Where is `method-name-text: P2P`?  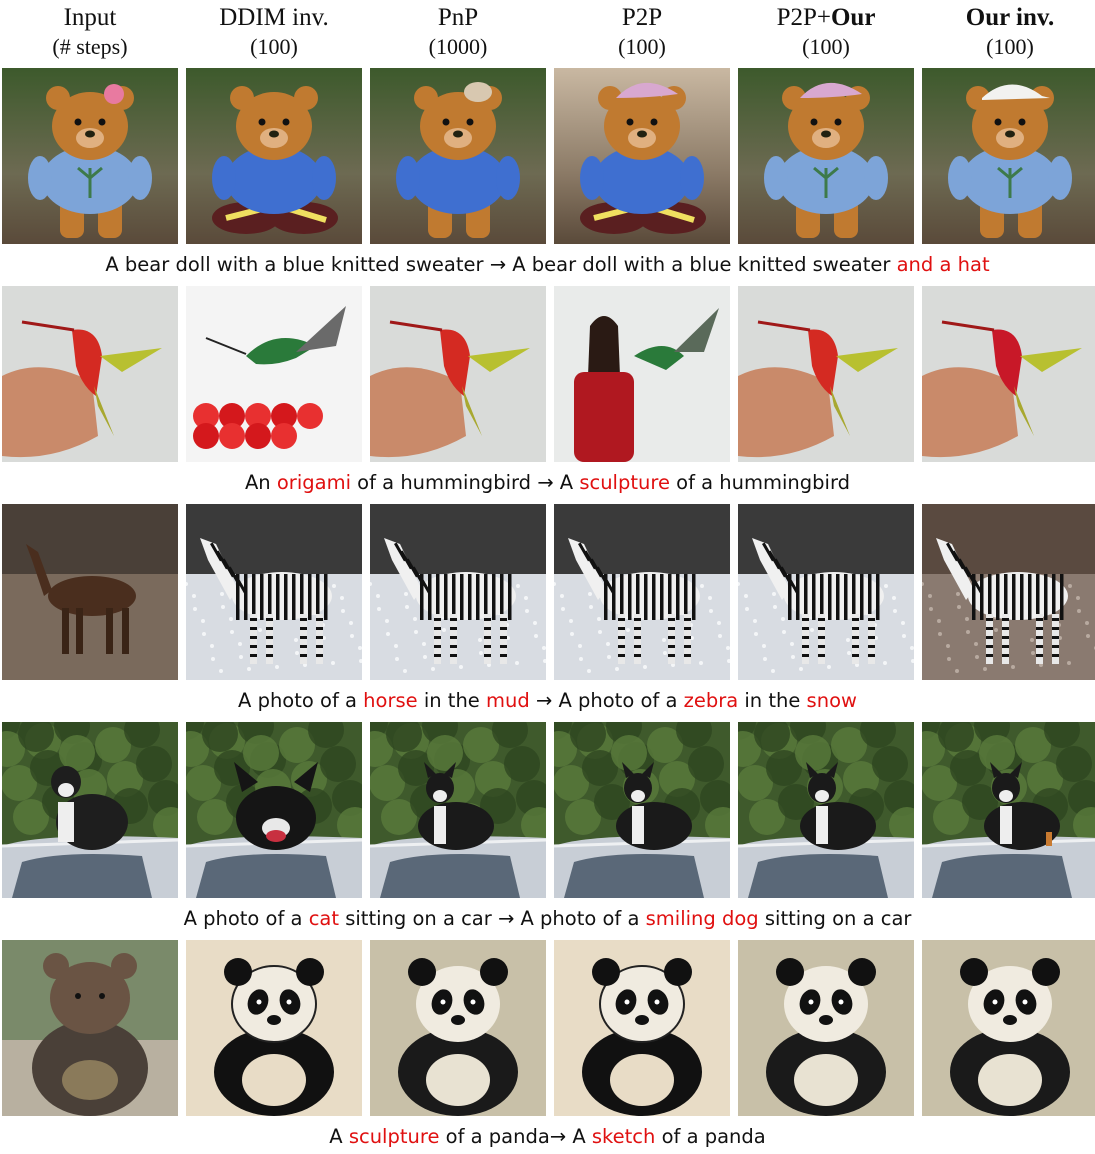
method-name-text: P2P is located at coordinates (642, 17).